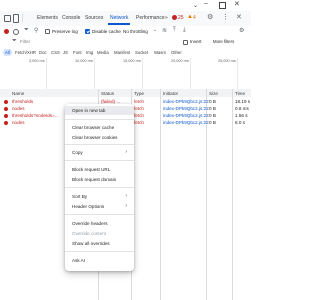 The image size is (320, 300). I want to click on type-wasm: Wasm, so click(160, 52).